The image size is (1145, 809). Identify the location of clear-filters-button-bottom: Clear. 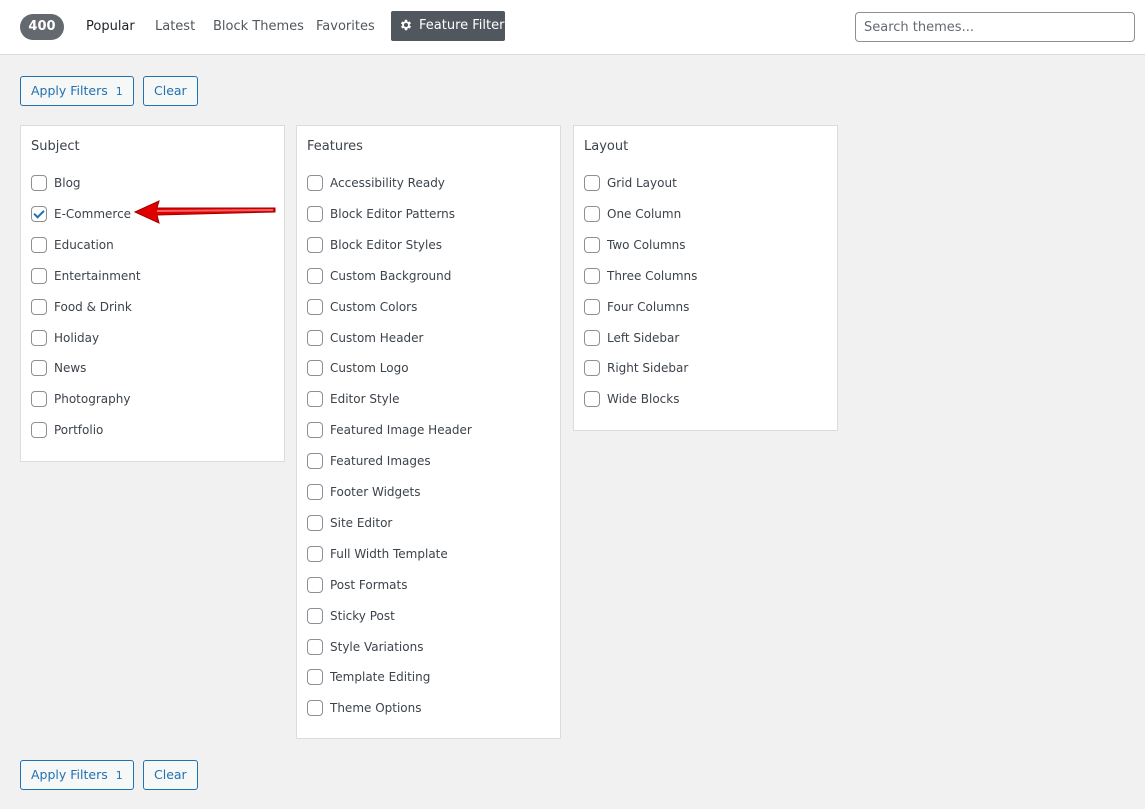
(170, 775).